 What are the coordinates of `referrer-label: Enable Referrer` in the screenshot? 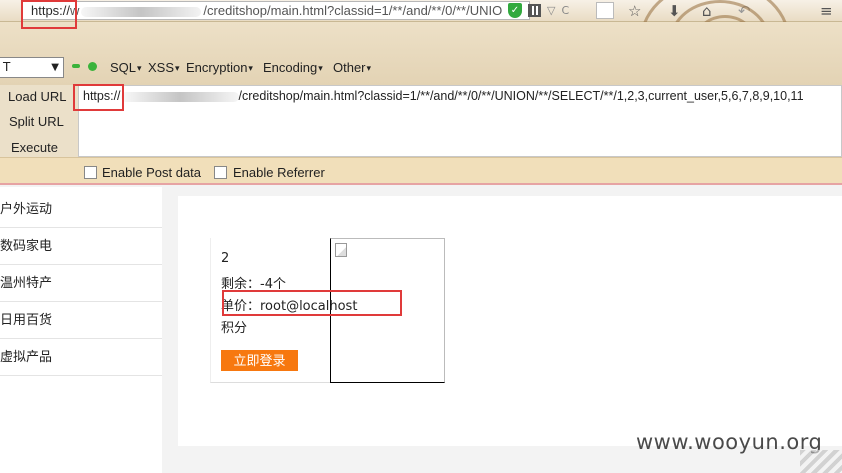 It's located at (279, 172).